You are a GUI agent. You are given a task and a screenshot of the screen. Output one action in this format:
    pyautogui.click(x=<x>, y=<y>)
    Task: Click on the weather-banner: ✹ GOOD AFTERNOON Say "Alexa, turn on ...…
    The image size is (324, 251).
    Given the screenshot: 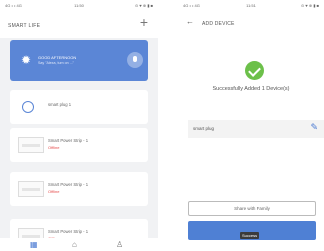 What is the action you would take?
    pyautogui.click(x=79, y=60)
    